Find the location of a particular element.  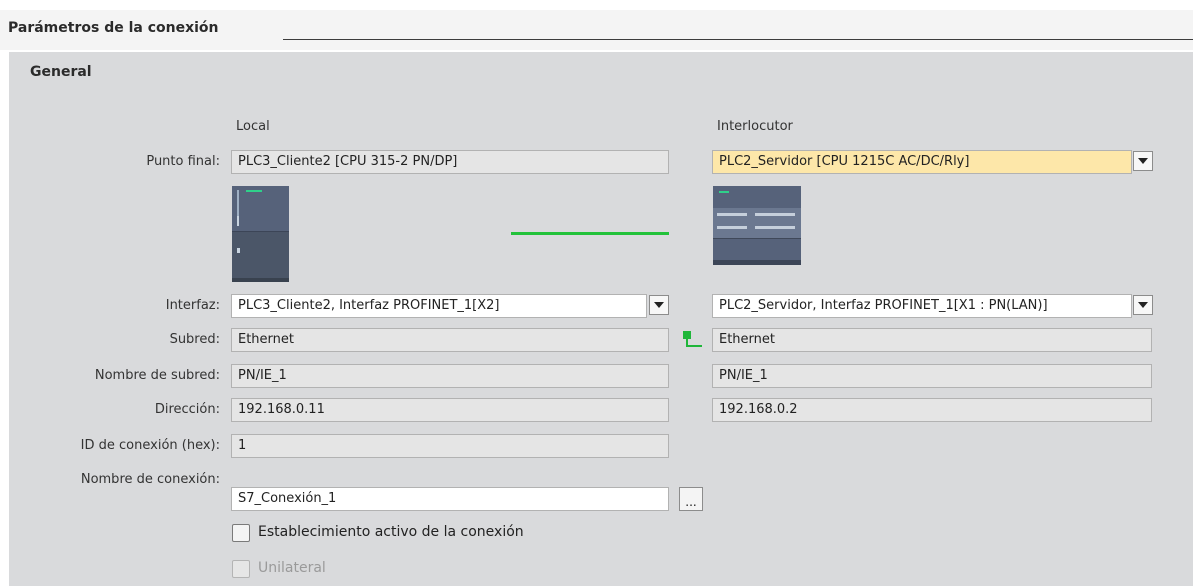

network-link-icon is located at coordinates (692, 339).